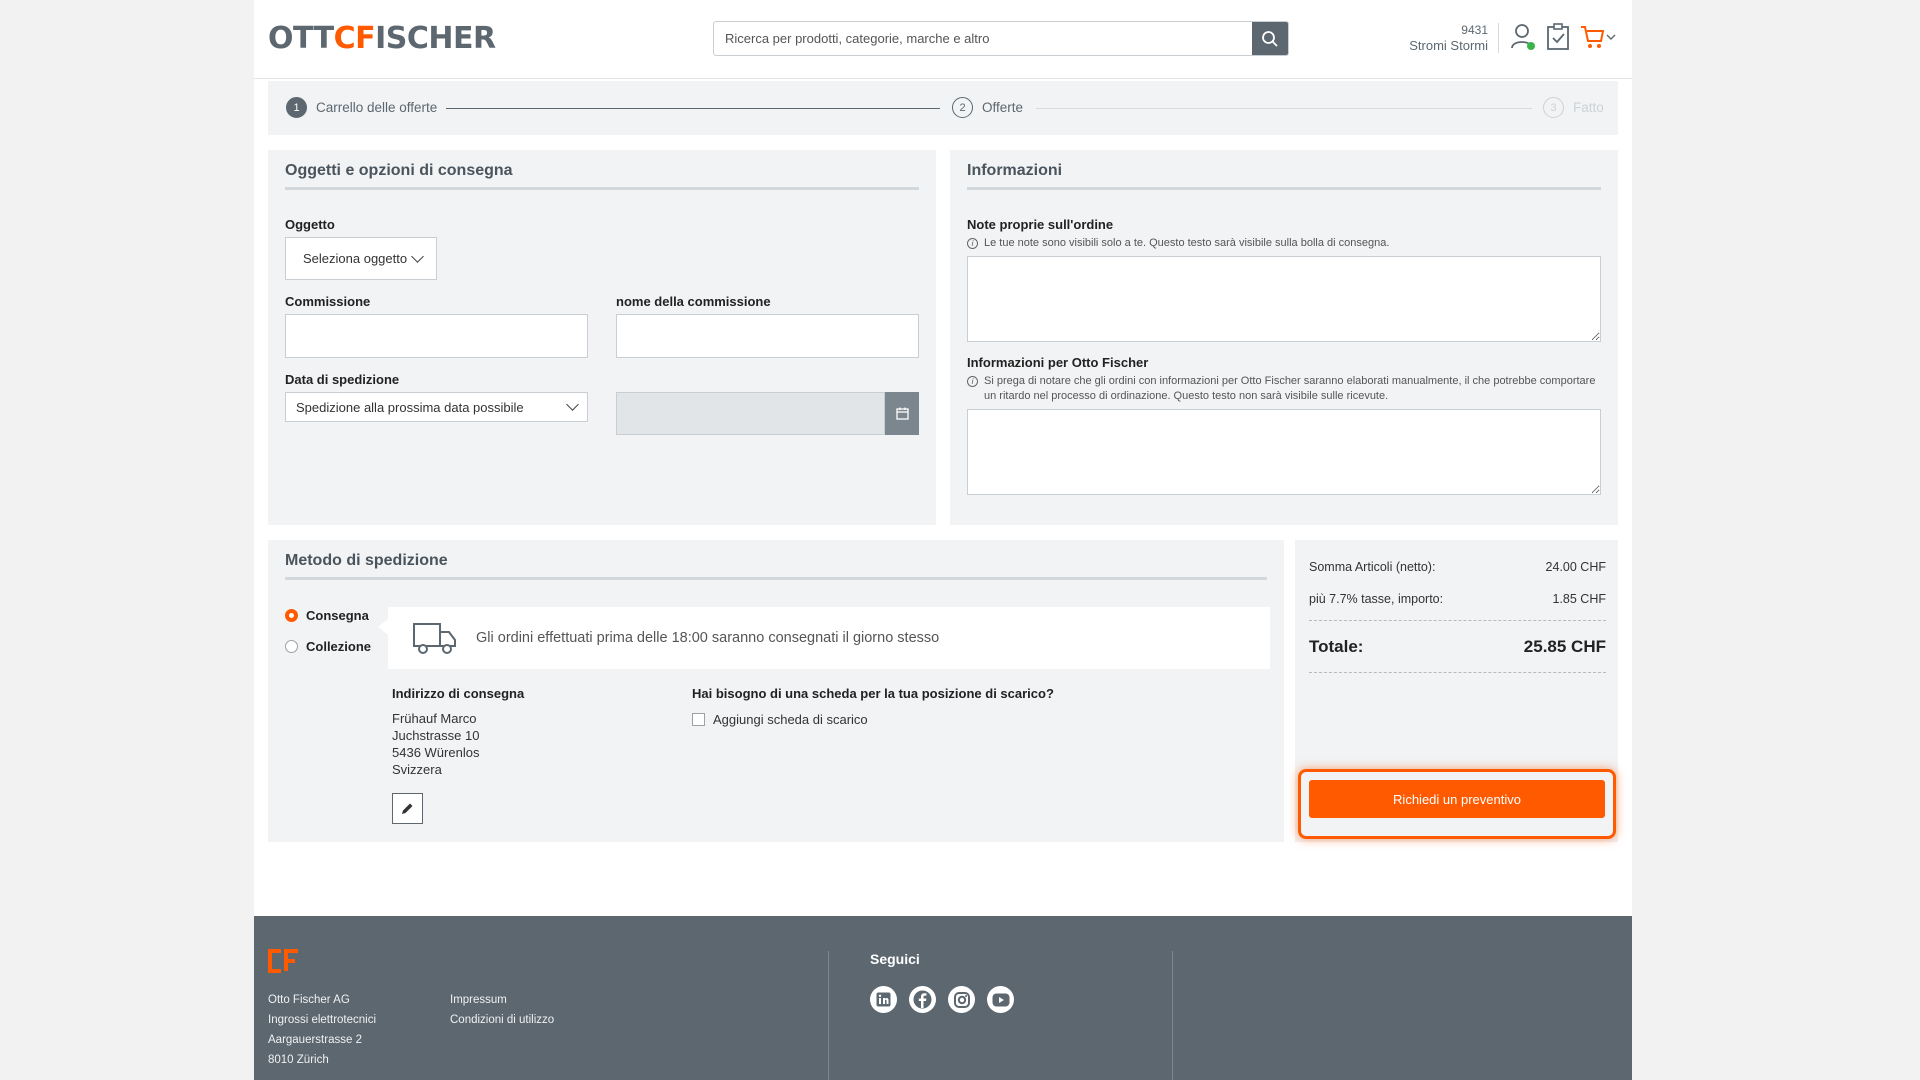 The image size is (1920, 1080). Describe the element at coordinates (1553, 107) in the screenshot. I see `step-number: 3` at that location.